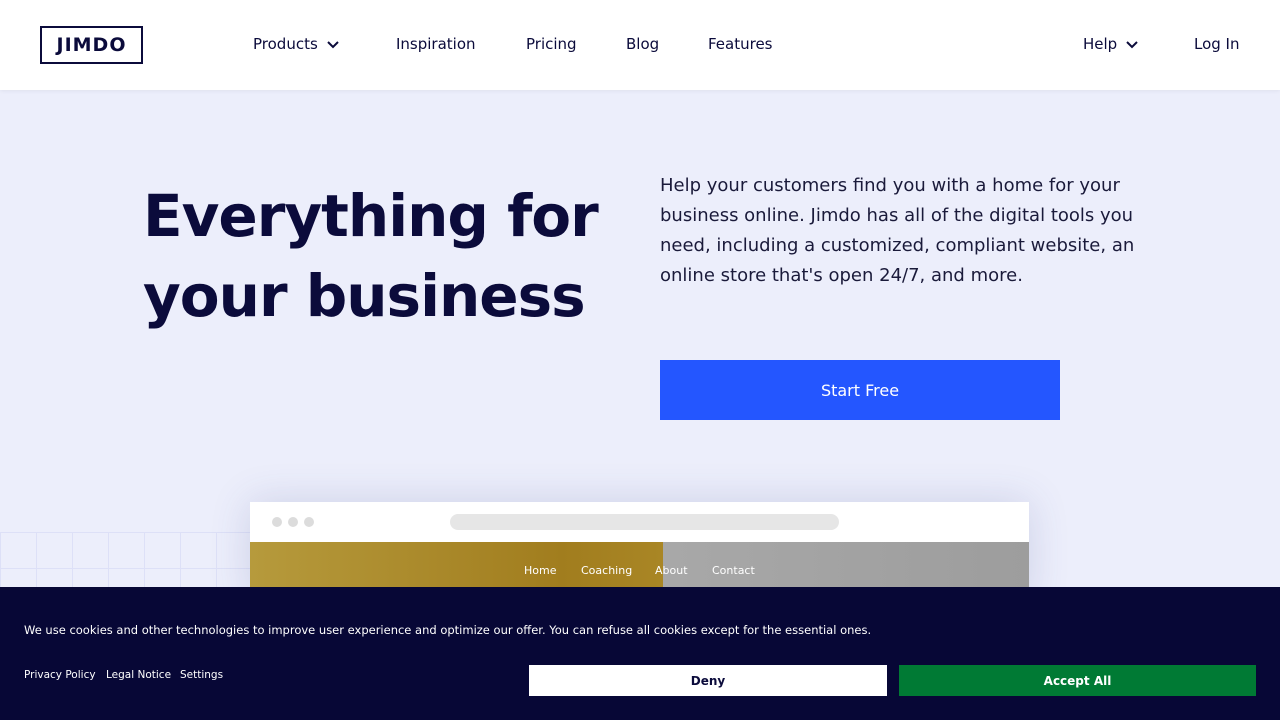 This screenshot has width=1280, height=720. What do you see at coordinates (607, 570) in the screenshot?
I see `preview-nav-coaching: Coaching` at bounding box center [607, 570].